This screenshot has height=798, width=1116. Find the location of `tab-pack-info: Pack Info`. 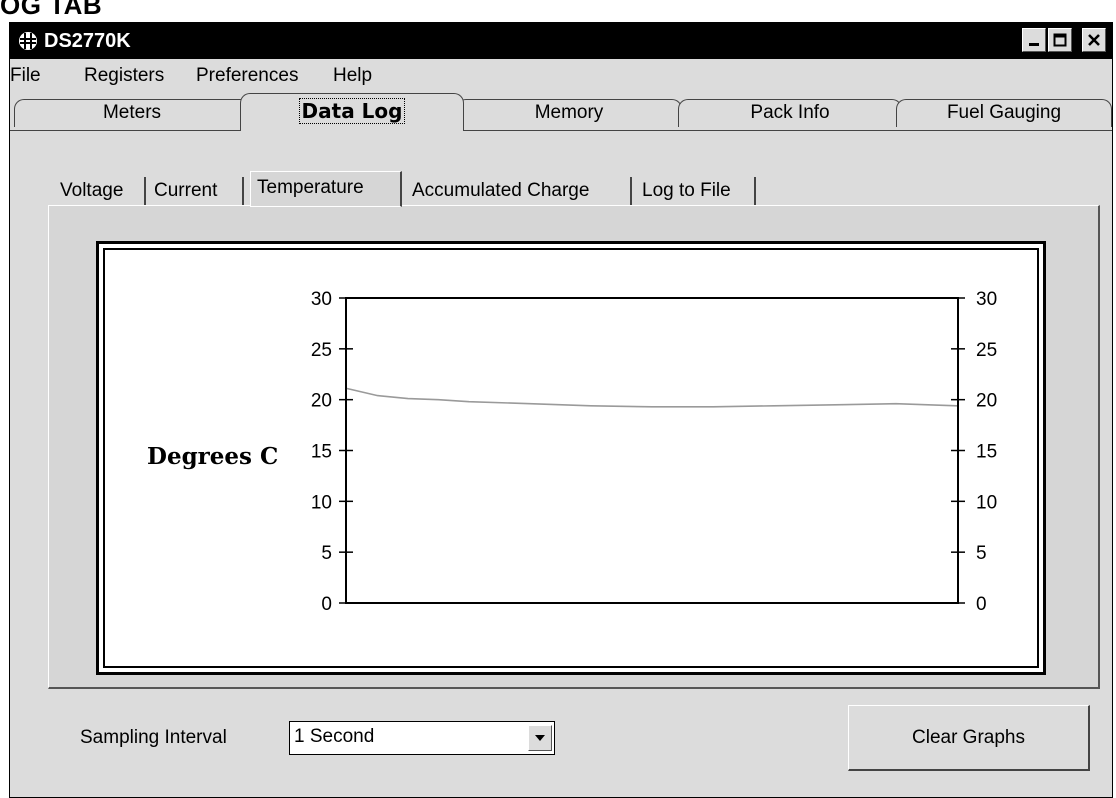

tab-pack-info: Pack Info is located at coordinates (790, 113).